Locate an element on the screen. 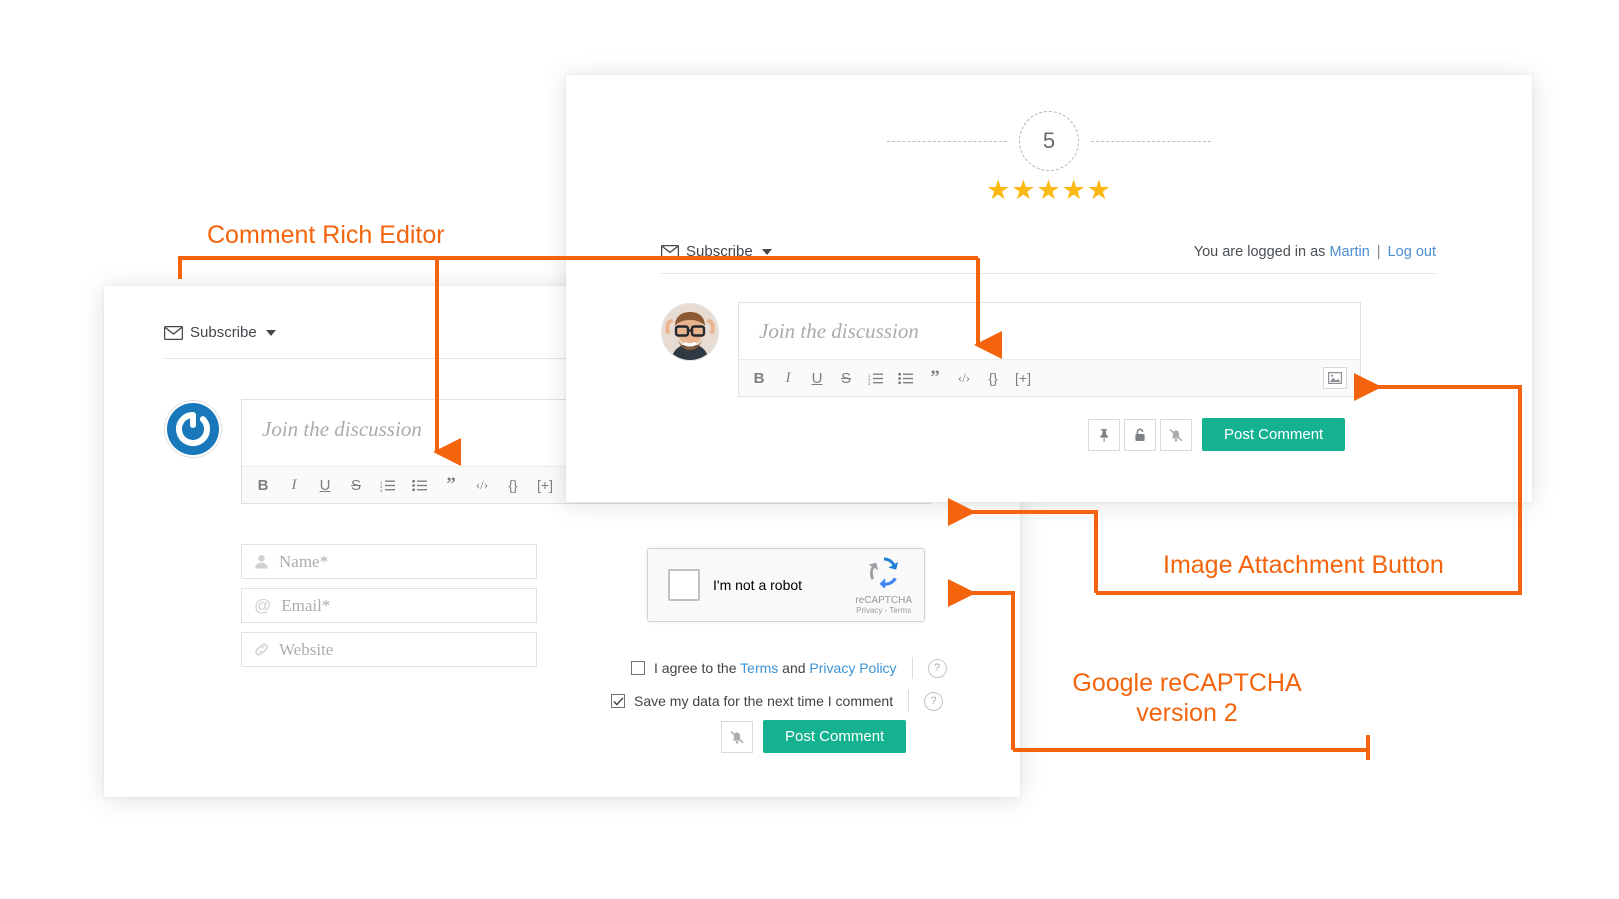 This screenshot has height=899, width=1619. back-action-row: Post Comment is located at coordinates (814, 736).